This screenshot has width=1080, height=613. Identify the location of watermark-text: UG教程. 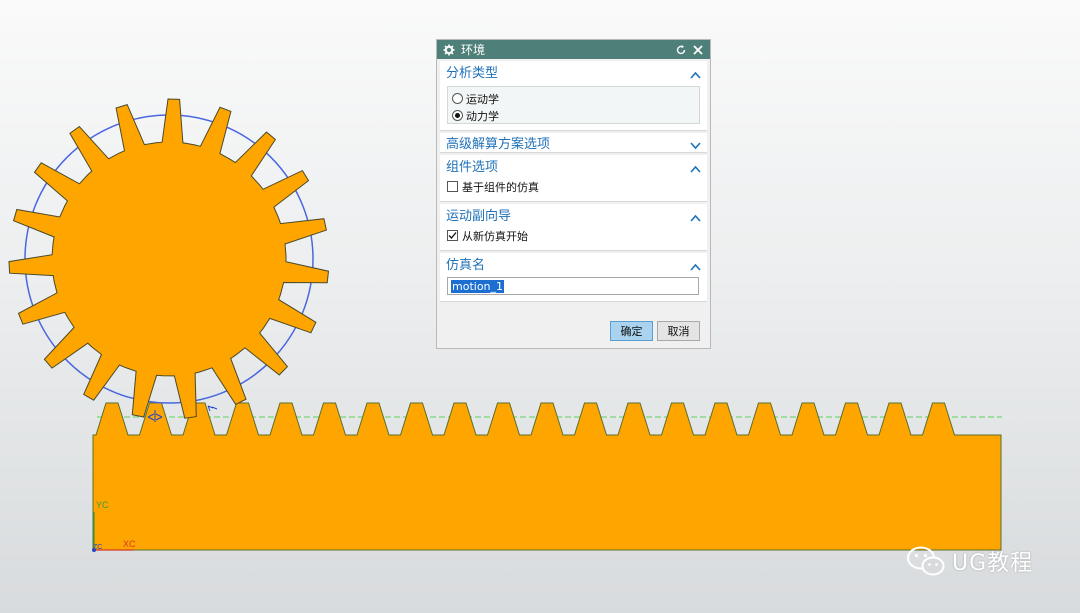
(993, 563).